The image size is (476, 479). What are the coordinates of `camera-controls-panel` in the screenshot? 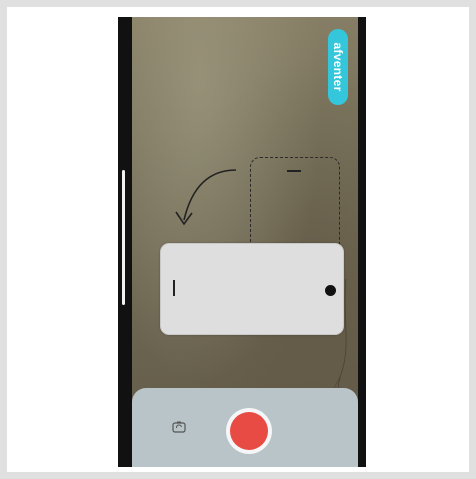 It's located at (245, 427).